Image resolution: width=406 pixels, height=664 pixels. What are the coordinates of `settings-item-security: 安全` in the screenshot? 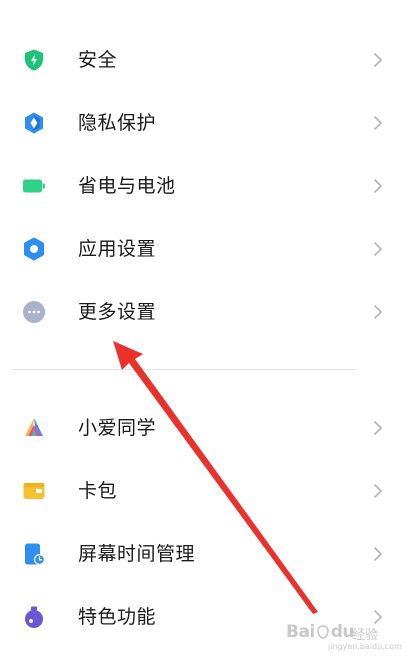 It's located at (203, 60).